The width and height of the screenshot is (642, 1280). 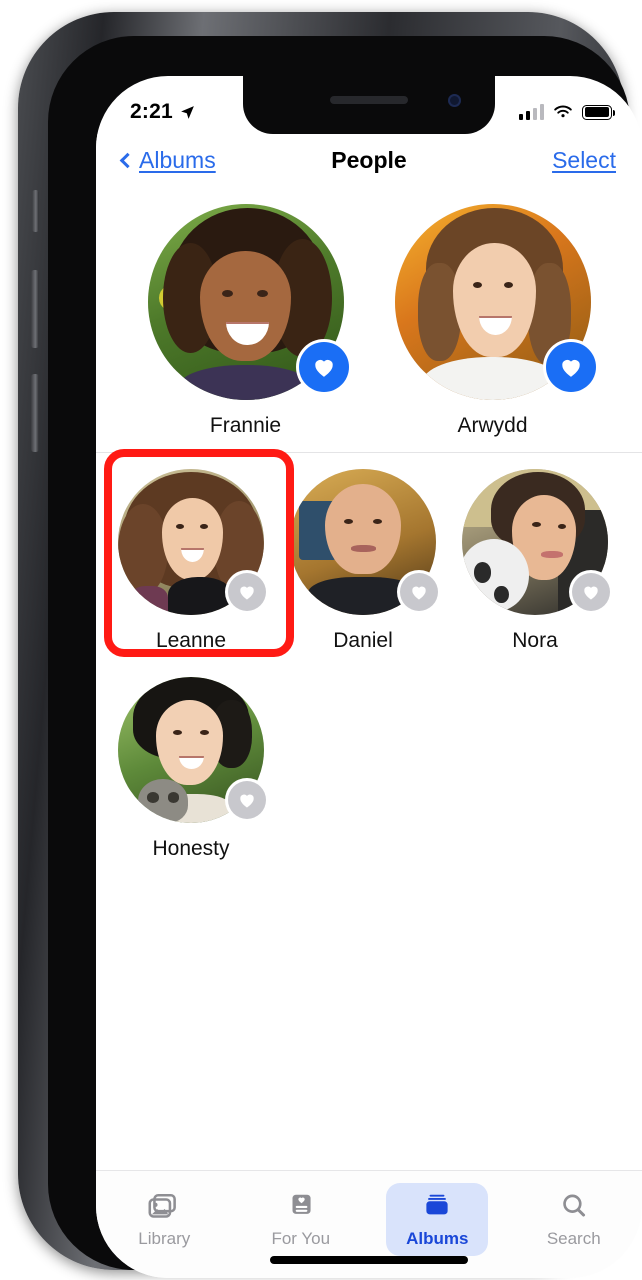 I want to click on person-frannie: Frannie, so click(x=248, y=321).